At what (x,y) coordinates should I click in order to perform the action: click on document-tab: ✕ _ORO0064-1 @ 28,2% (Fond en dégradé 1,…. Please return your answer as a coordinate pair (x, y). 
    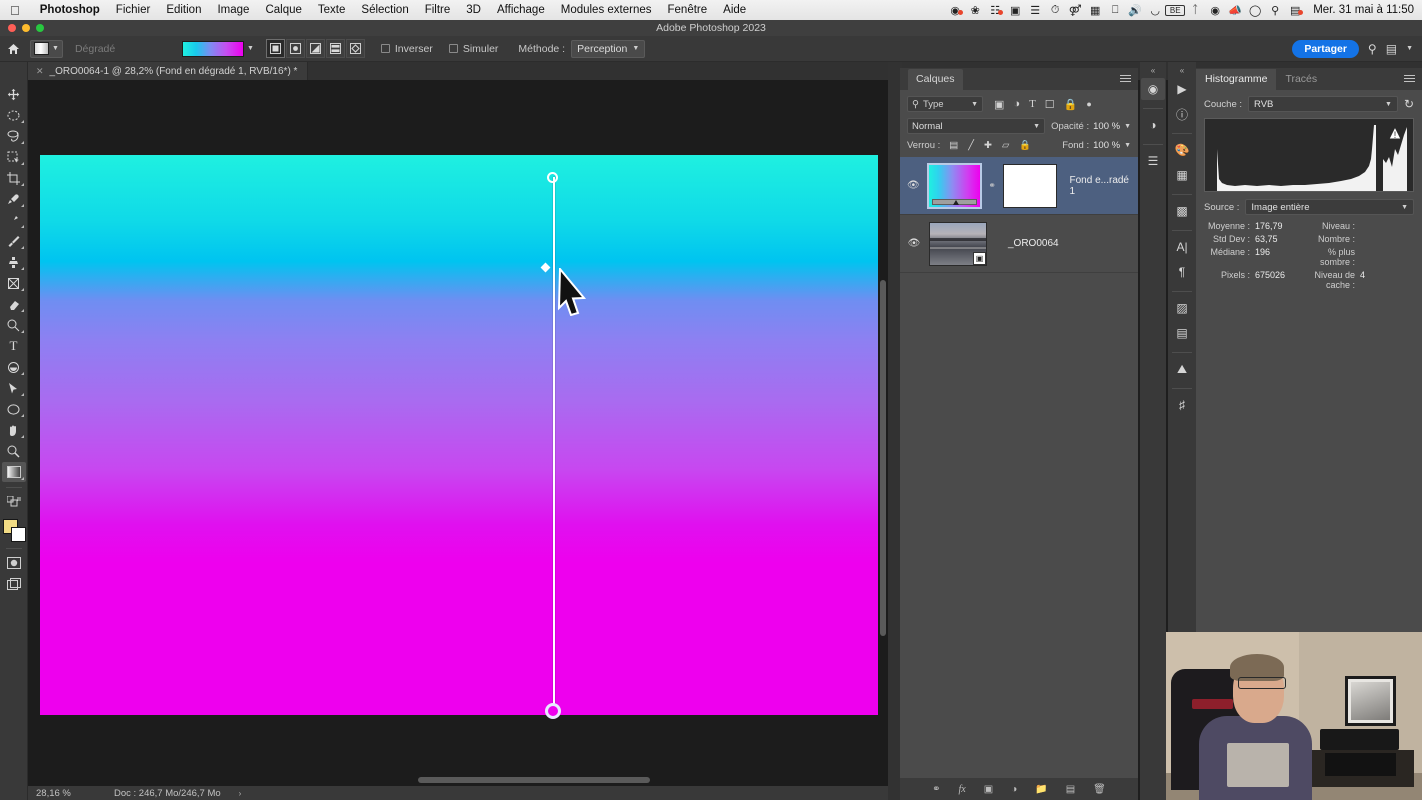
    Looking at the image, I should click on (168, 71).